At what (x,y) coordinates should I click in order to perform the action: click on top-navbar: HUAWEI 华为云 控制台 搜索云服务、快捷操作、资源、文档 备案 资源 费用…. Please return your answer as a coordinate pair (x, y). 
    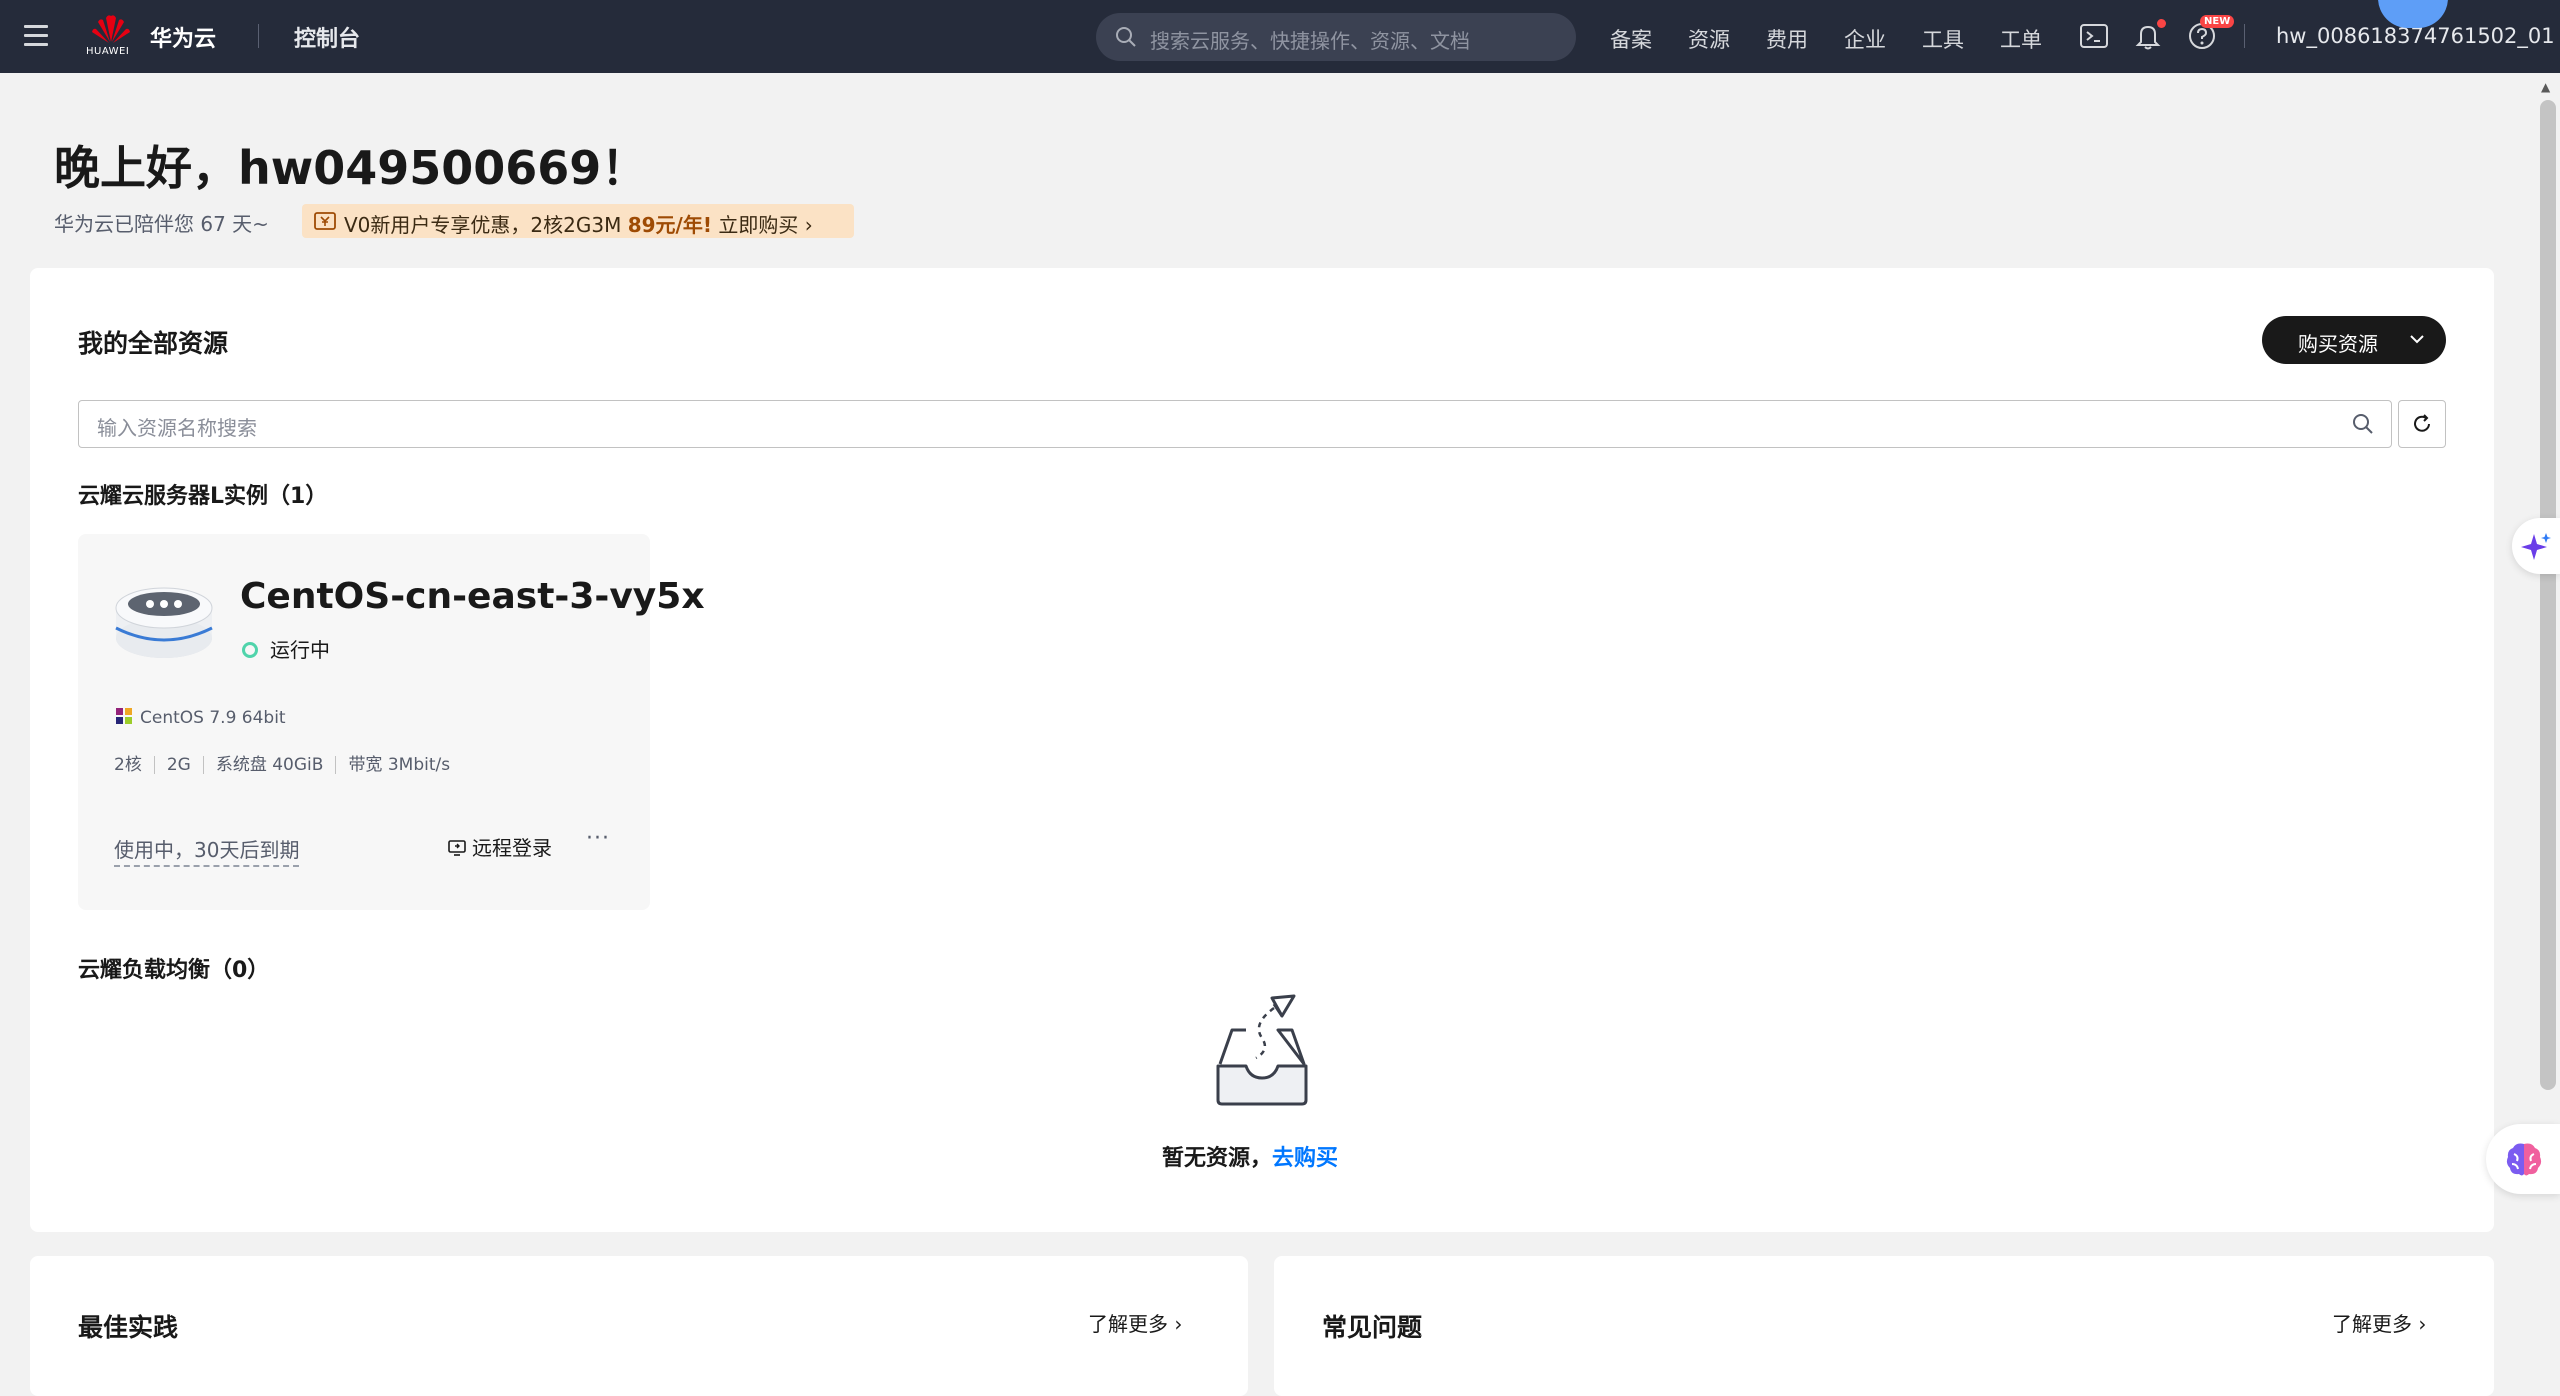
    Looking at the image, I should click on (1280, 36).